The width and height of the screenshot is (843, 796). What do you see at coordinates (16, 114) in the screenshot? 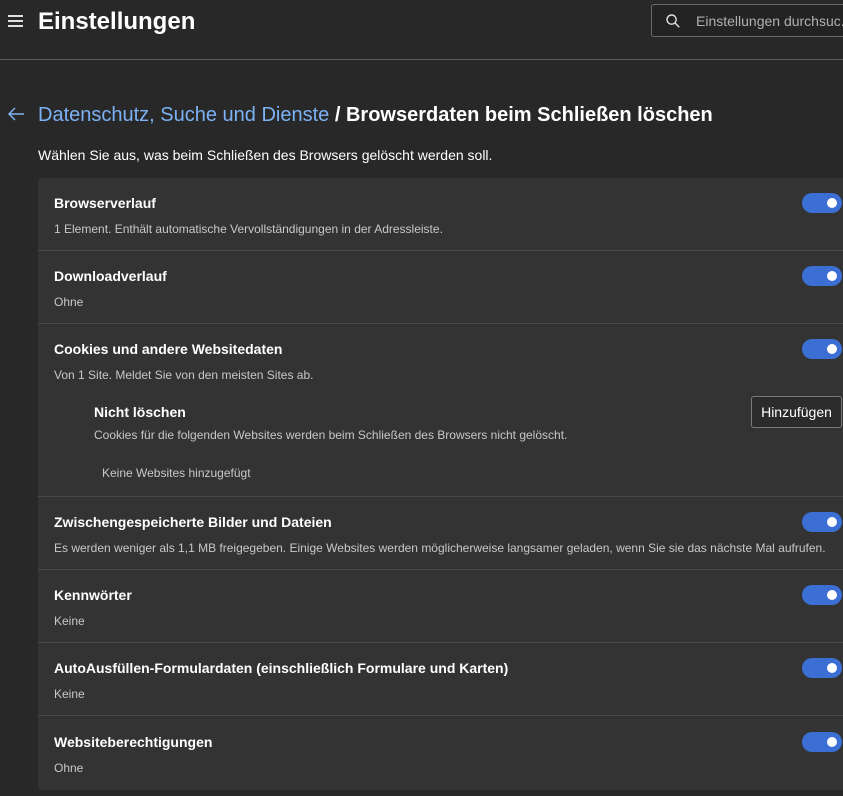
I see `back-arrow-icon` at bounding box center [16, 114].